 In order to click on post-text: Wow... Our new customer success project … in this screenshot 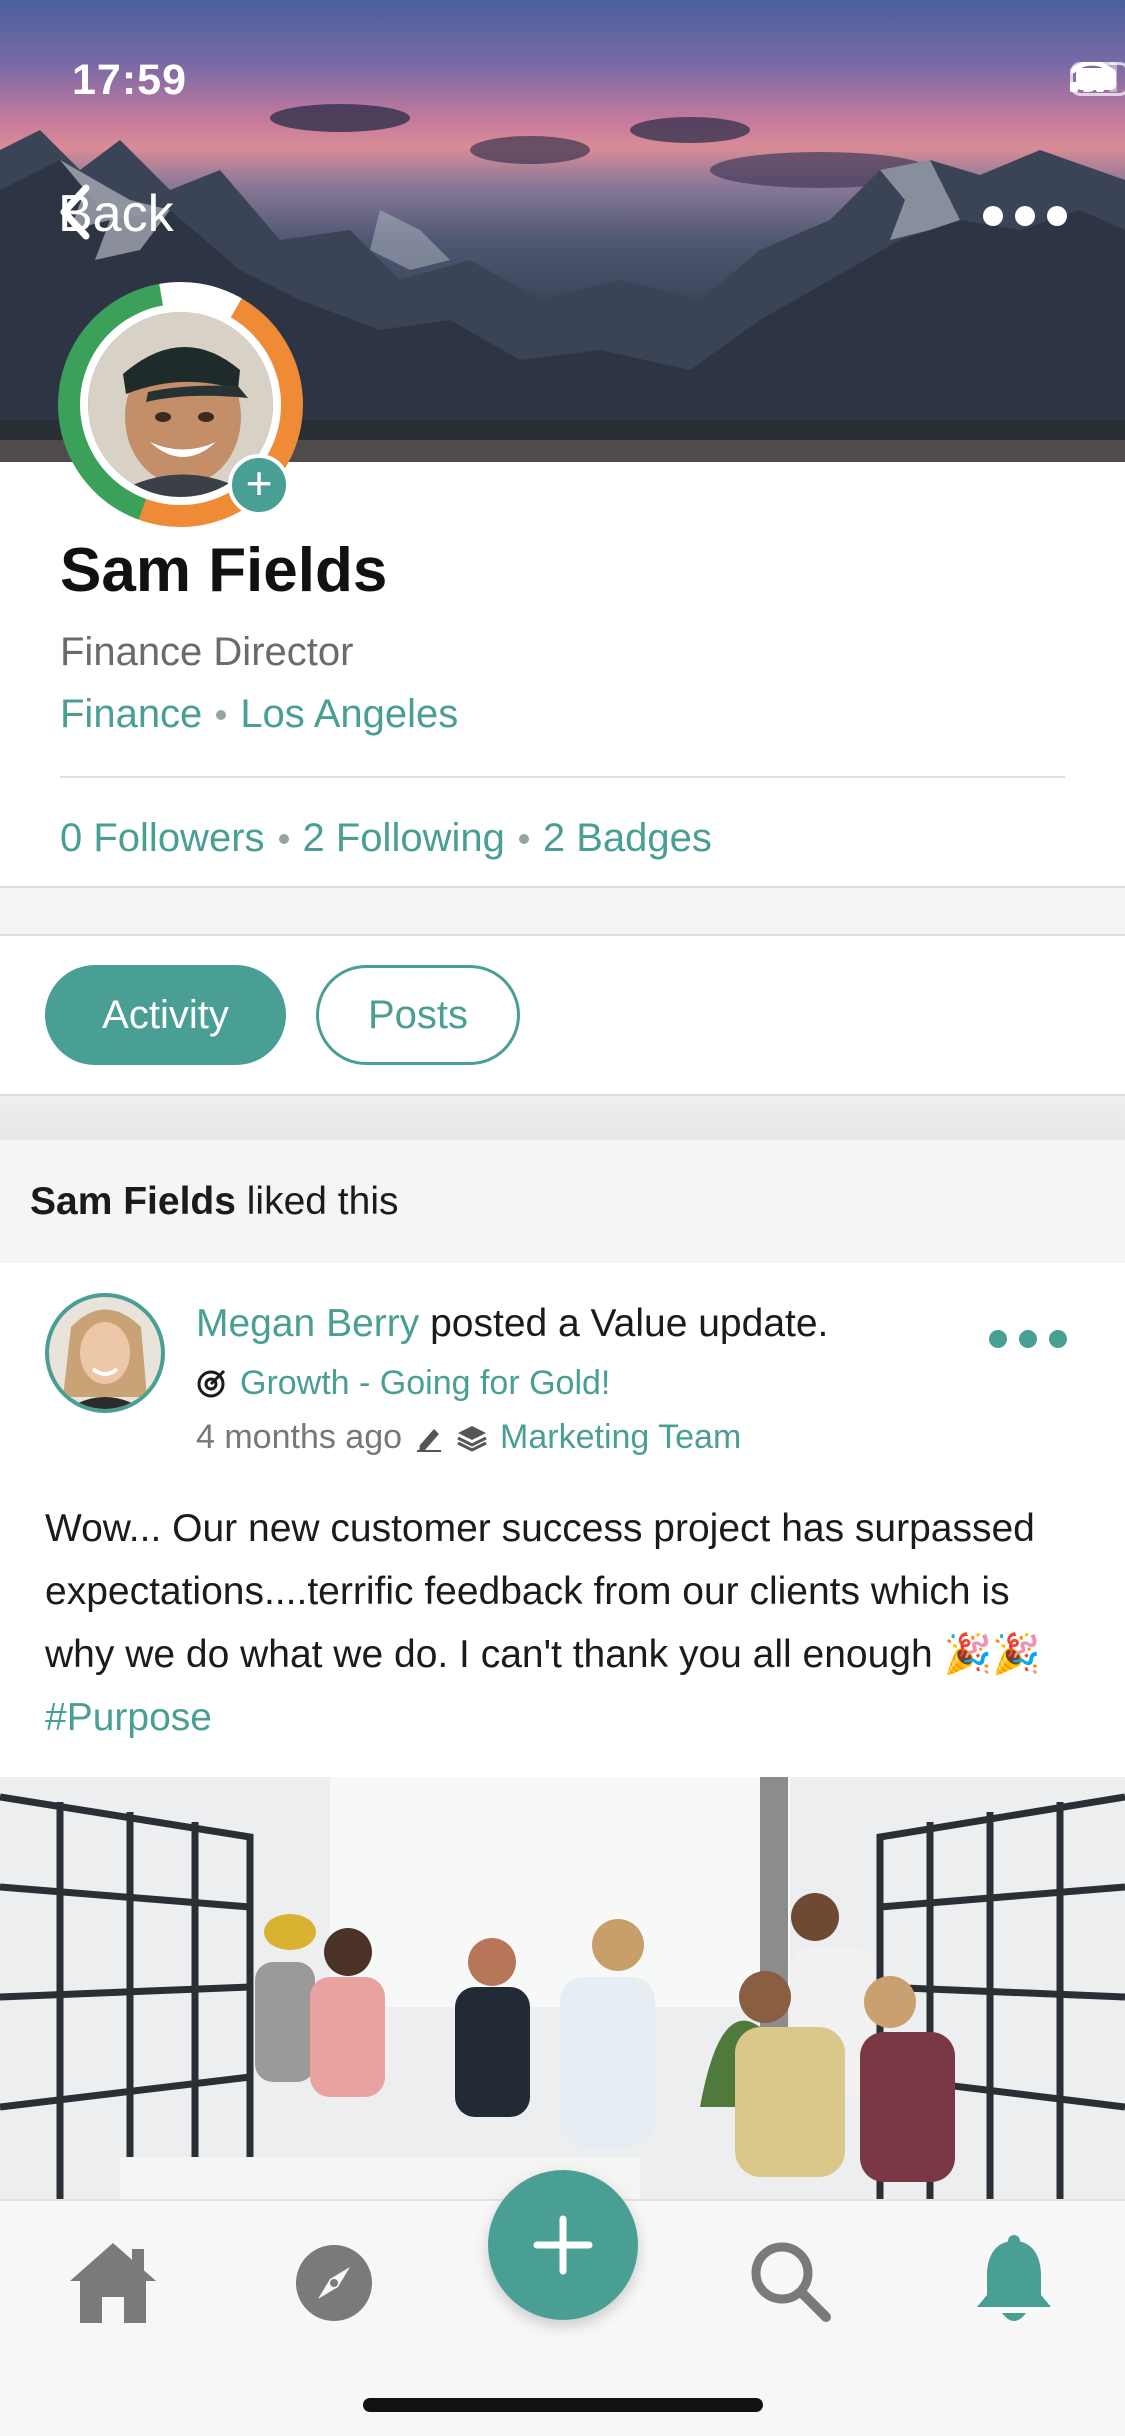, I will do `click(543, 1591)`.